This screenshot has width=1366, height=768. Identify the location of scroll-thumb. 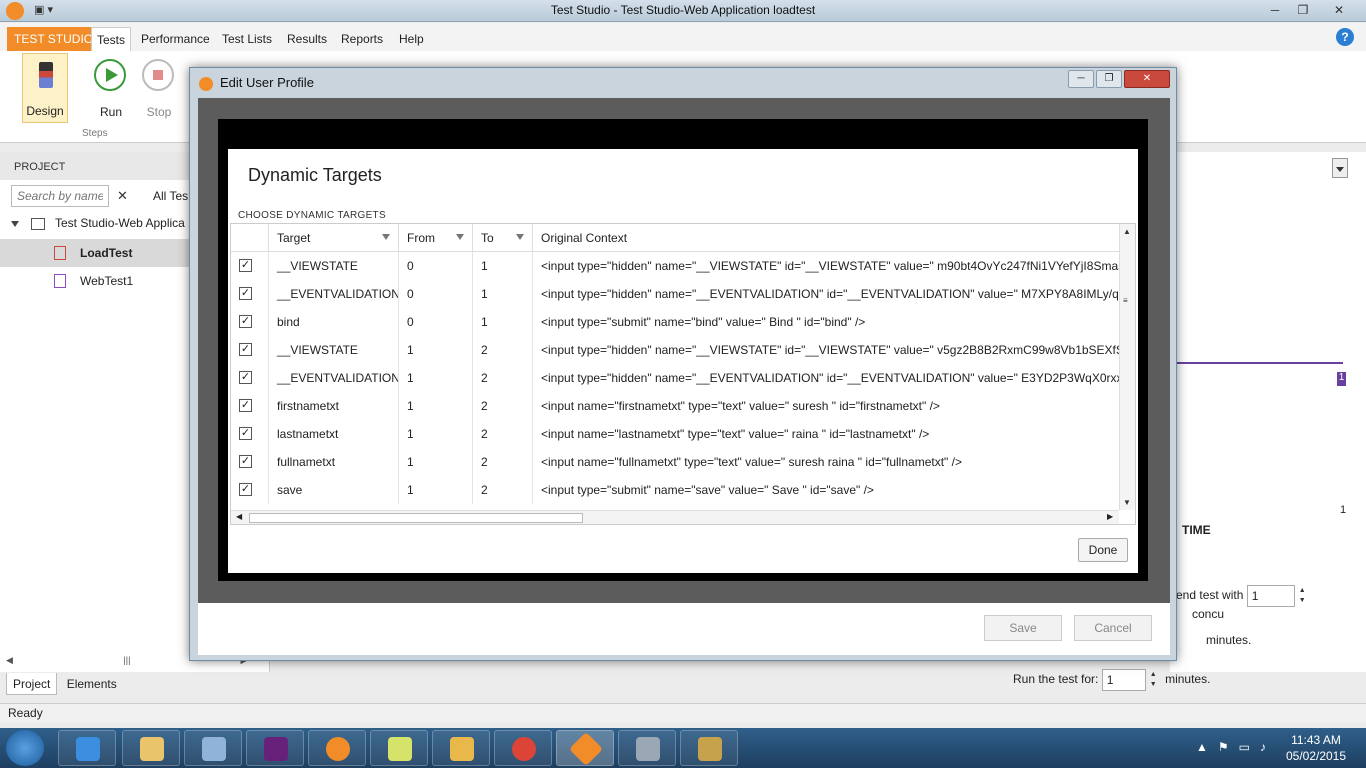
(416, 518).